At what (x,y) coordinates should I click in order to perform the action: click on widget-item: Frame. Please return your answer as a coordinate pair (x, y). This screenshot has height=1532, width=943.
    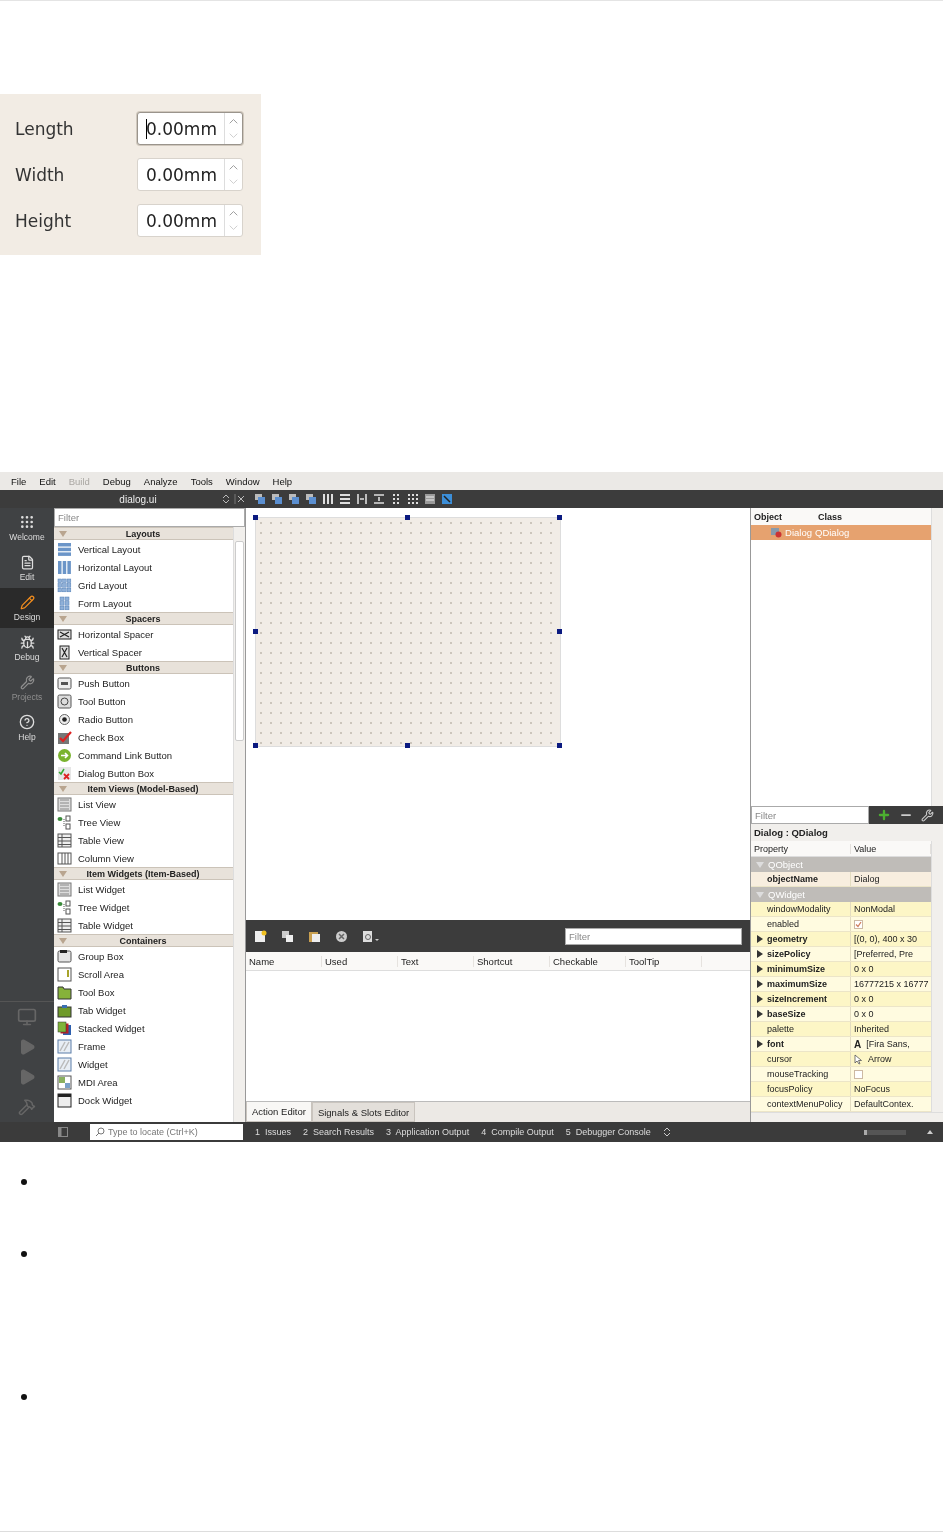
    Looking at the image, I should click on (92, 1046).